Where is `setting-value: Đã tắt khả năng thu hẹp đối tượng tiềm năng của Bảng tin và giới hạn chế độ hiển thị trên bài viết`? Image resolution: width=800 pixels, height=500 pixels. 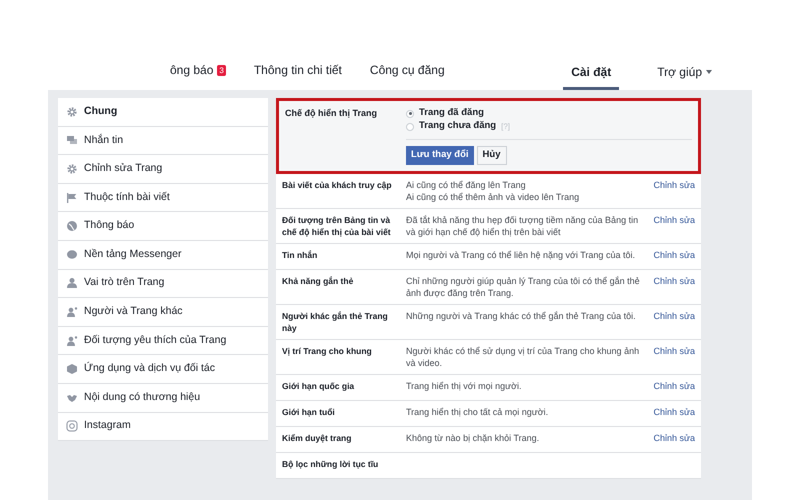 setting-value: Đã tắt khả năng thu hẹp đối tượng tiềm năng của Bảng tin và giới hạn chế độ hiển thị trên bài viết is located at coordinates (523, 226).